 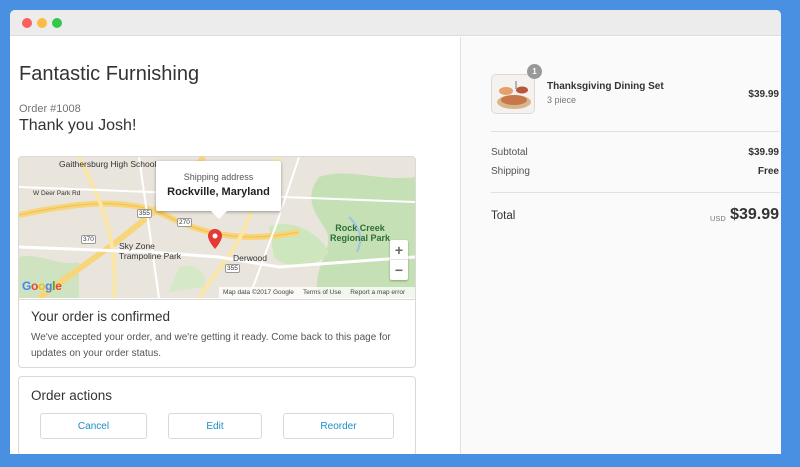 What do you see at coordinates (72, 395) in the screenshot?
I see `order-actions-title: Order actions` at bounding box center [72, 395].